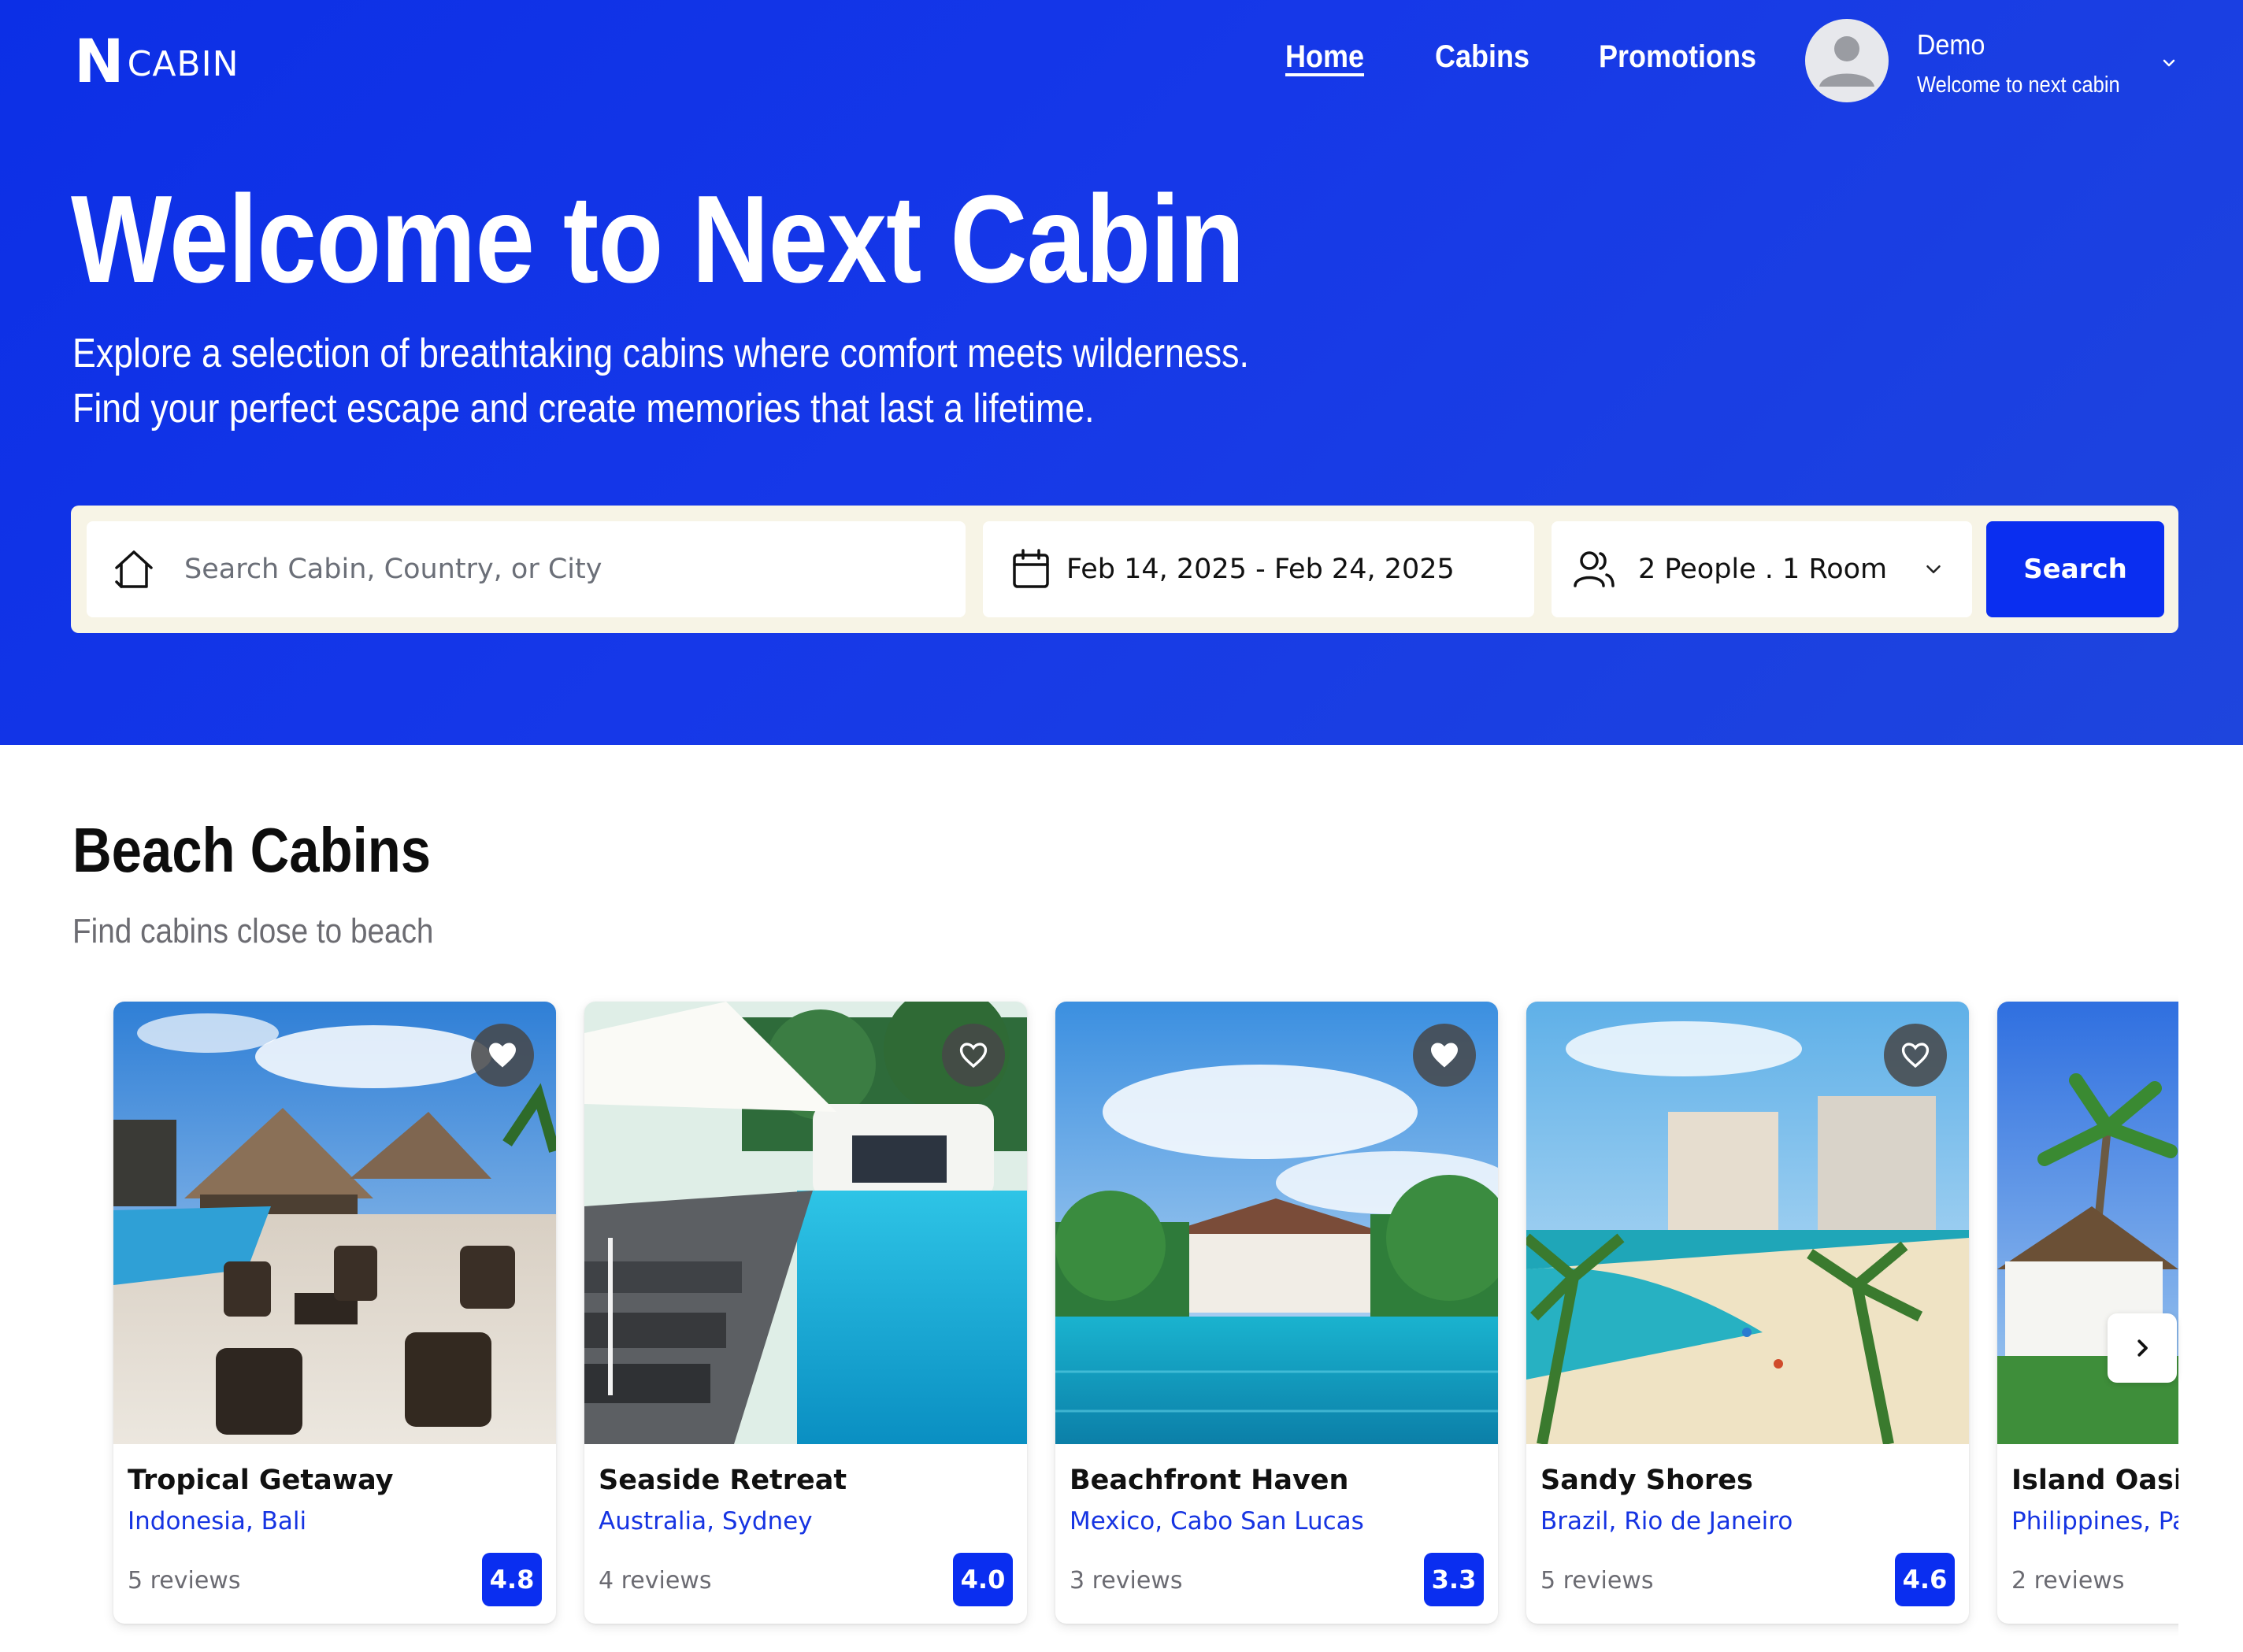 The height and width of the screenshot is (1652, 2243). I want to click on cabin-name: Island Oasis, so click(2094, 1480).